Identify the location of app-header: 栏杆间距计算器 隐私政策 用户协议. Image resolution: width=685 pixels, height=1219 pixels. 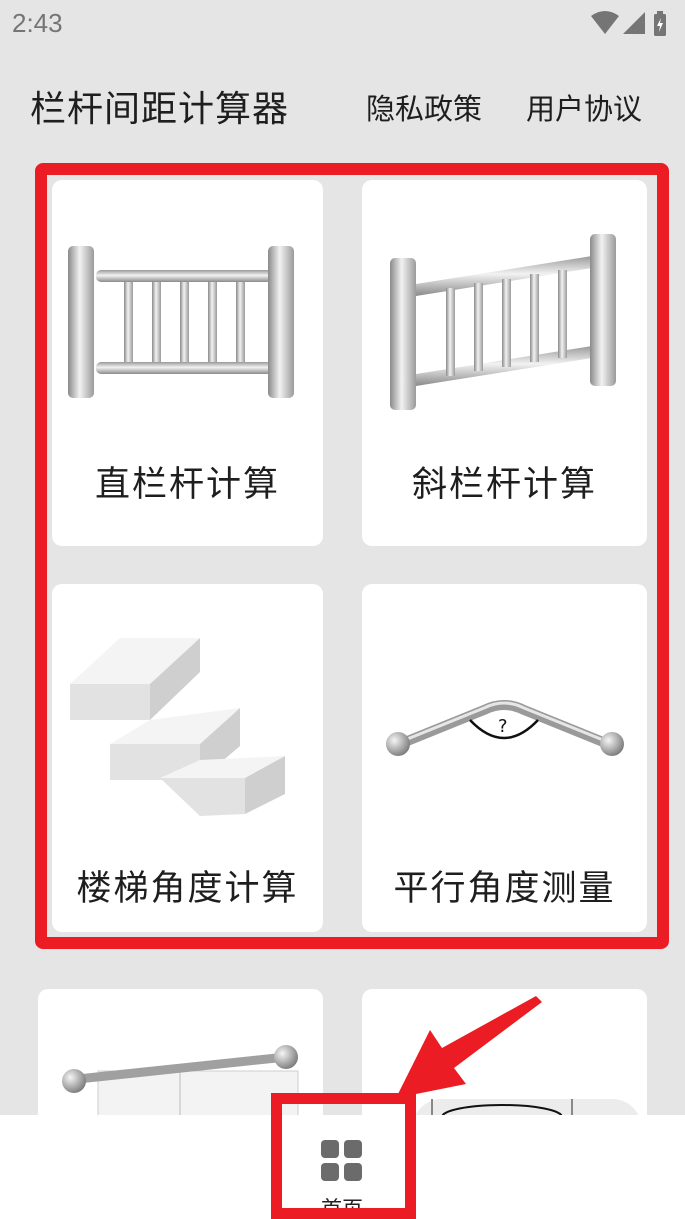
(342, 103).